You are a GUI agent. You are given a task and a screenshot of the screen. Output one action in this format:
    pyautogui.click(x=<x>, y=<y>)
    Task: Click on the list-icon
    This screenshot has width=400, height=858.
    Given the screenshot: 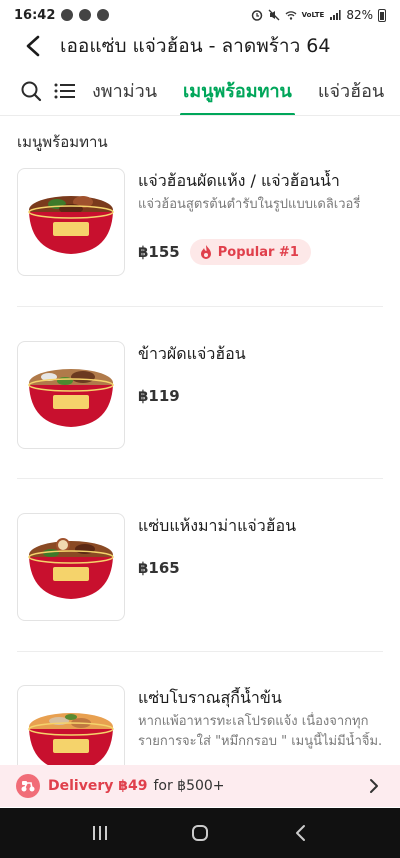 What is the action you would take?
    pyautogui.click(x=64, y=90)
    